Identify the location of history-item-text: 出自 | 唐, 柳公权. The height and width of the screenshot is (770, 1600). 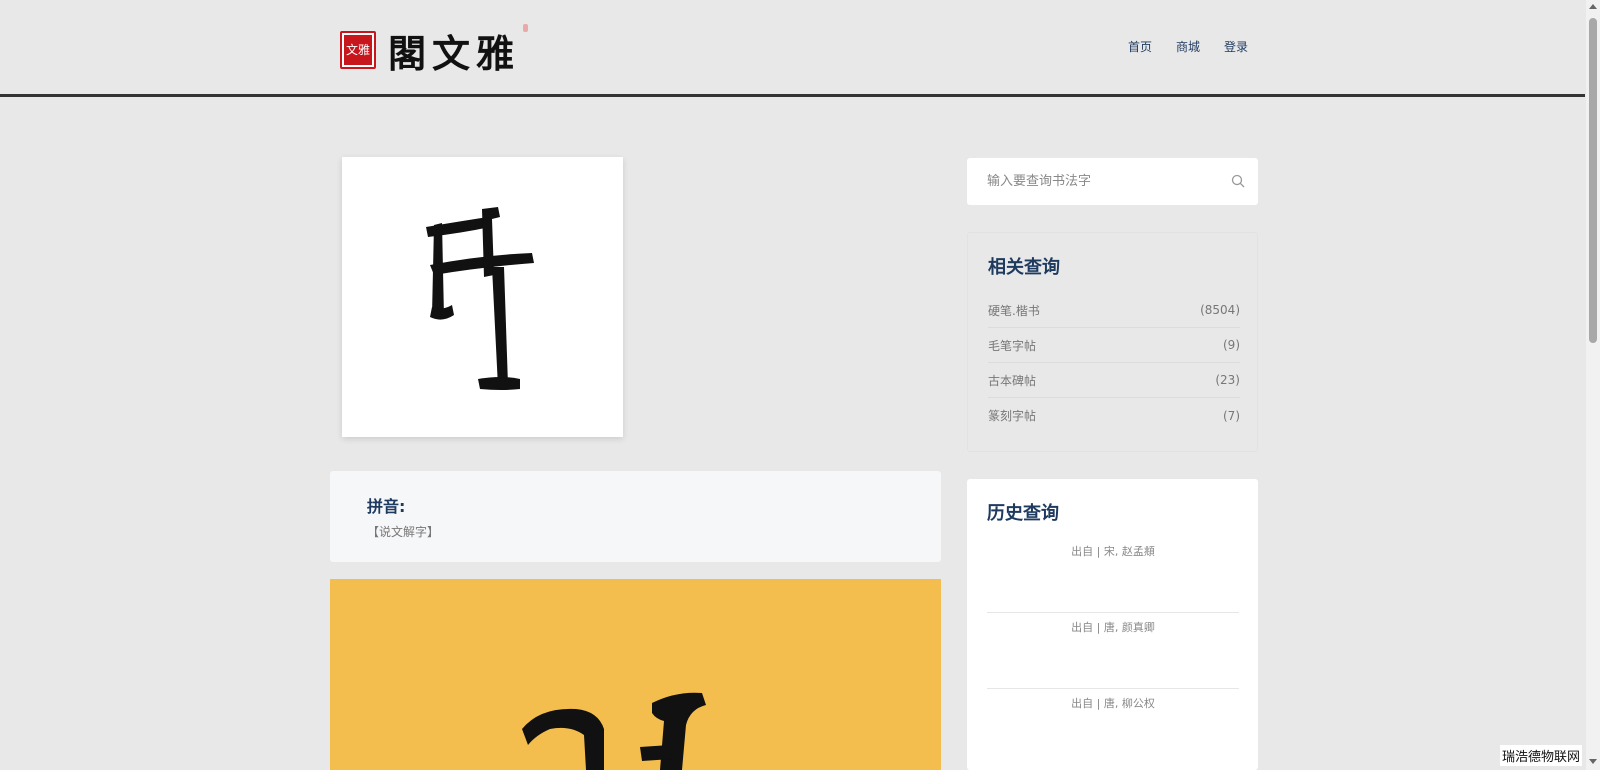
(1113, 703).